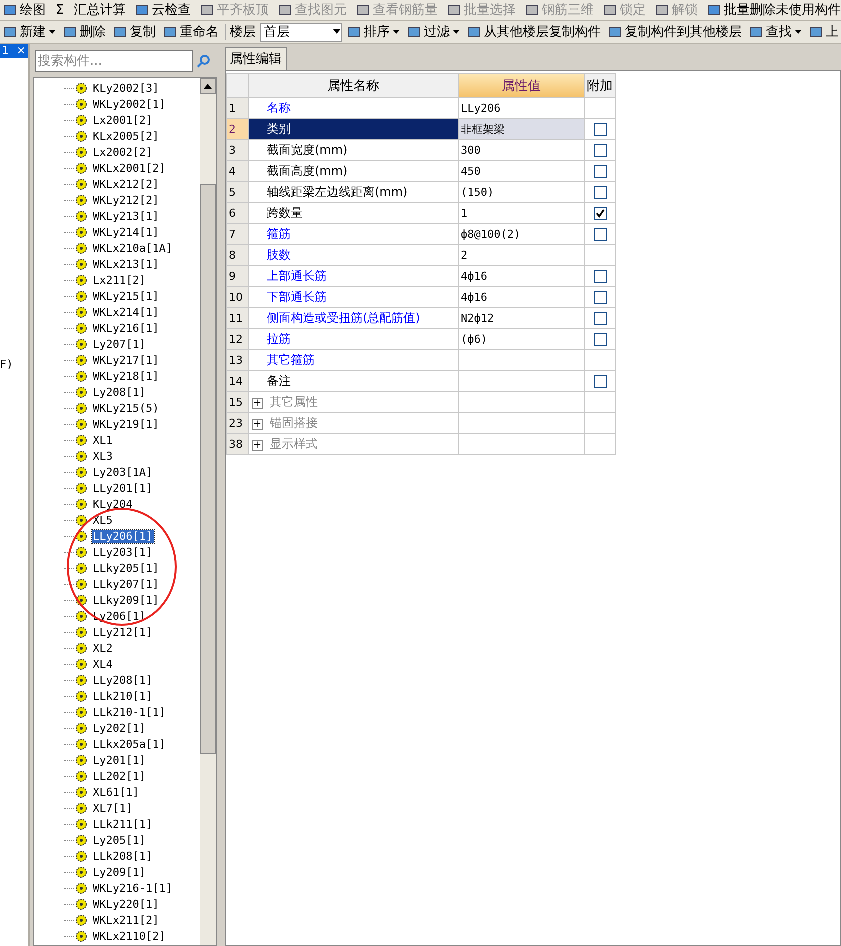  What do you see at coordinates (123, 536) in the screenshot?
I see `tree-item: LLy206[1]` at bounding box center [123, 536].